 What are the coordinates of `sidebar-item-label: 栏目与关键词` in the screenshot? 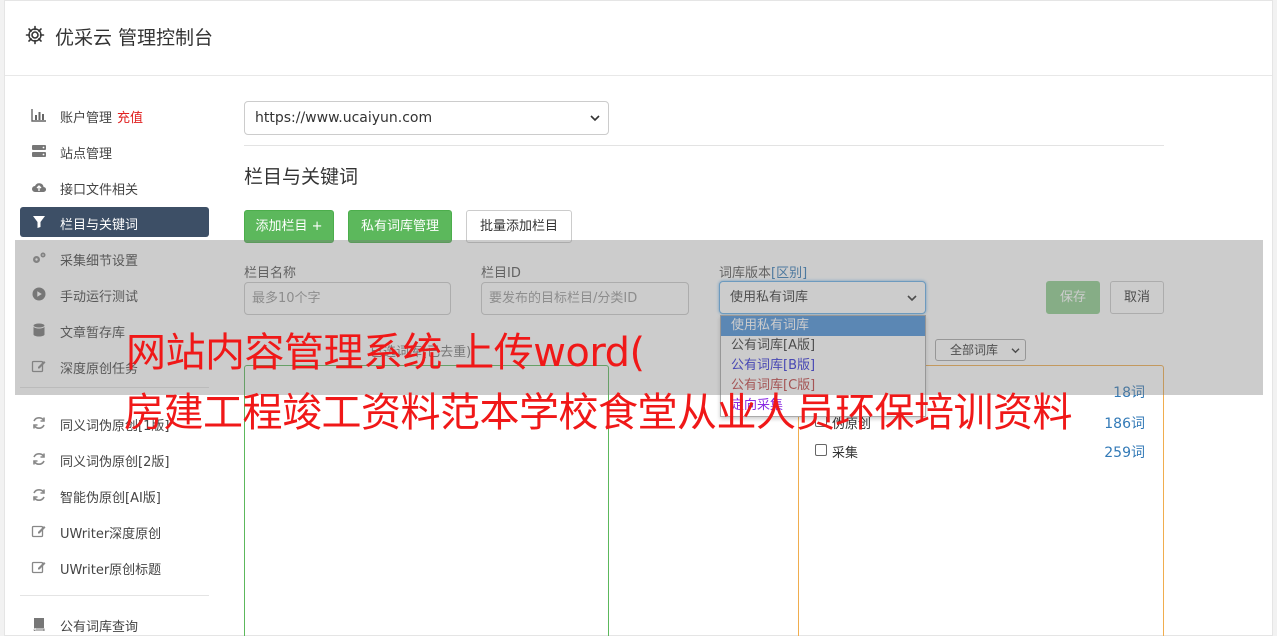 It's located at (99, 225).